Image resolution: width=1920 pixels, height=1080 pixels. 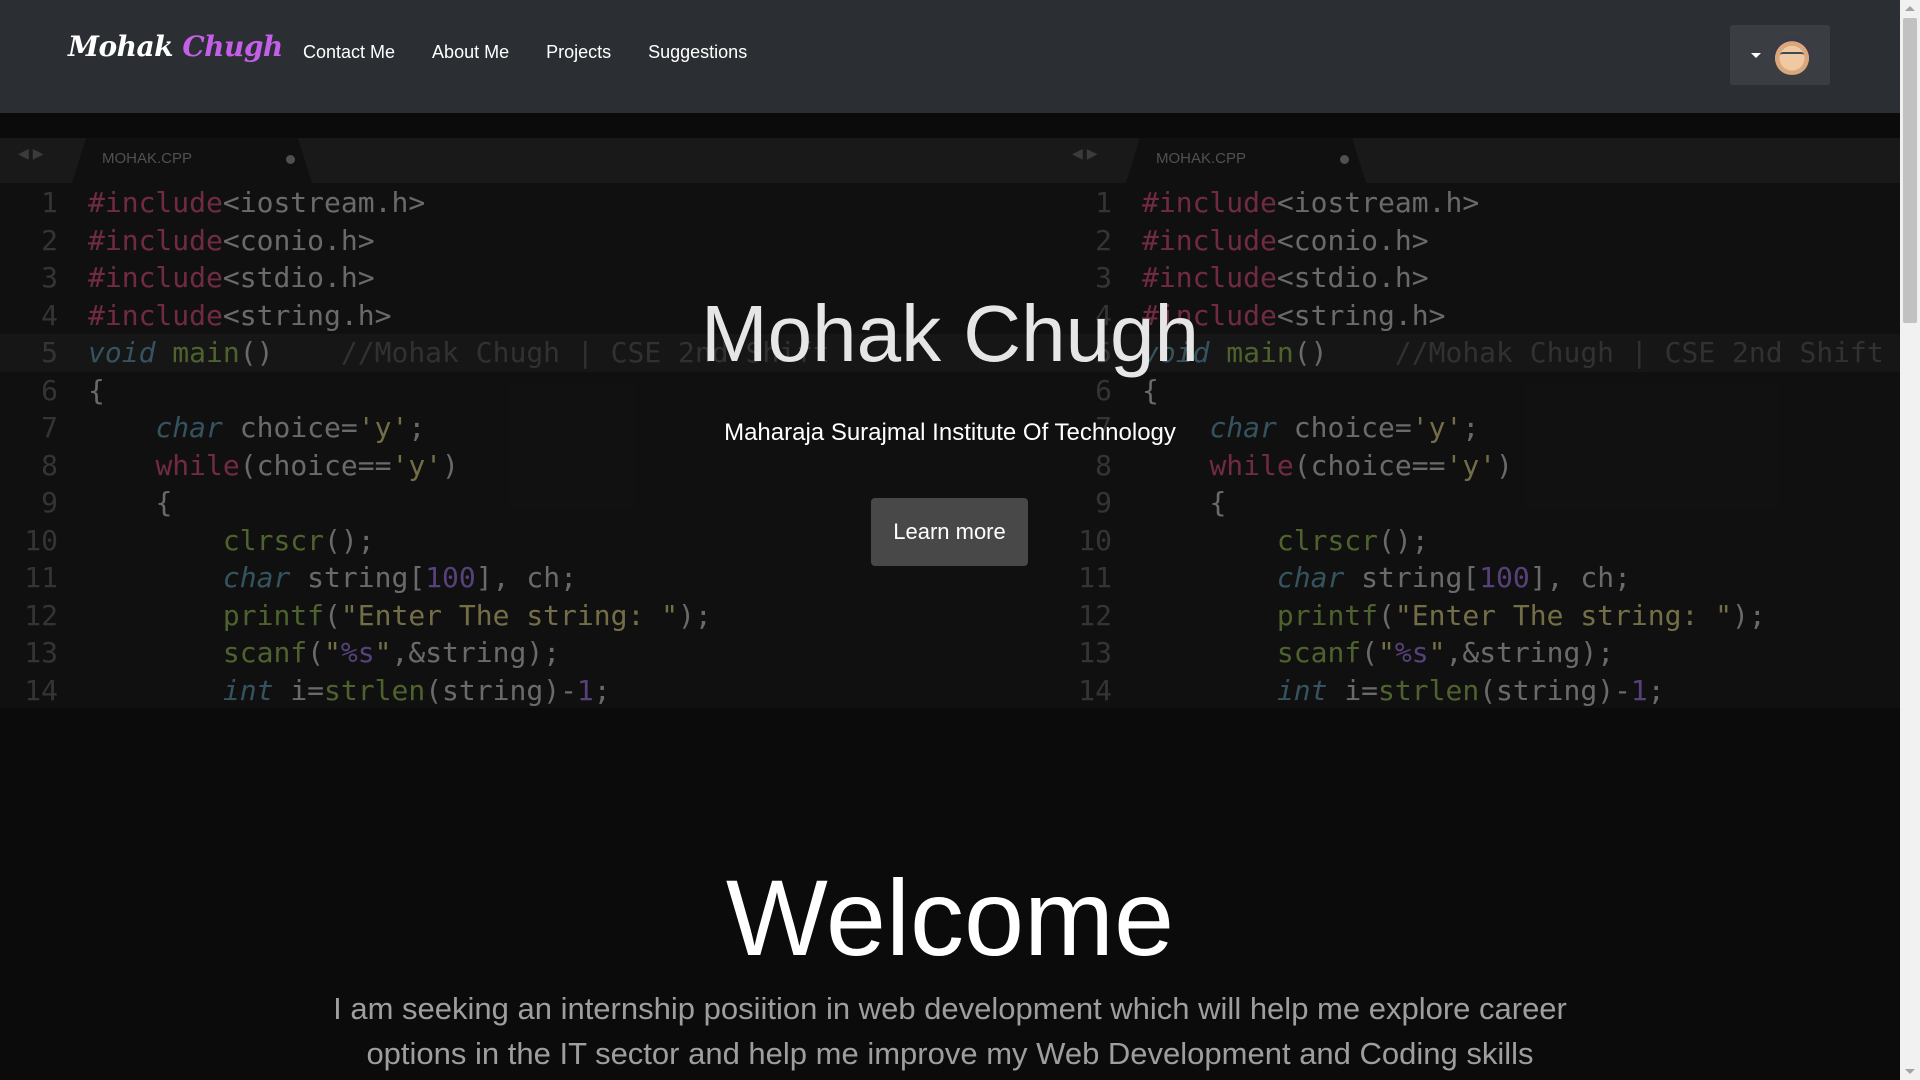 What do you see at coordinates (950, 333) in the screenshot?
I see `hero-title: Mohak Chugh` at bounding box center [950, 333].